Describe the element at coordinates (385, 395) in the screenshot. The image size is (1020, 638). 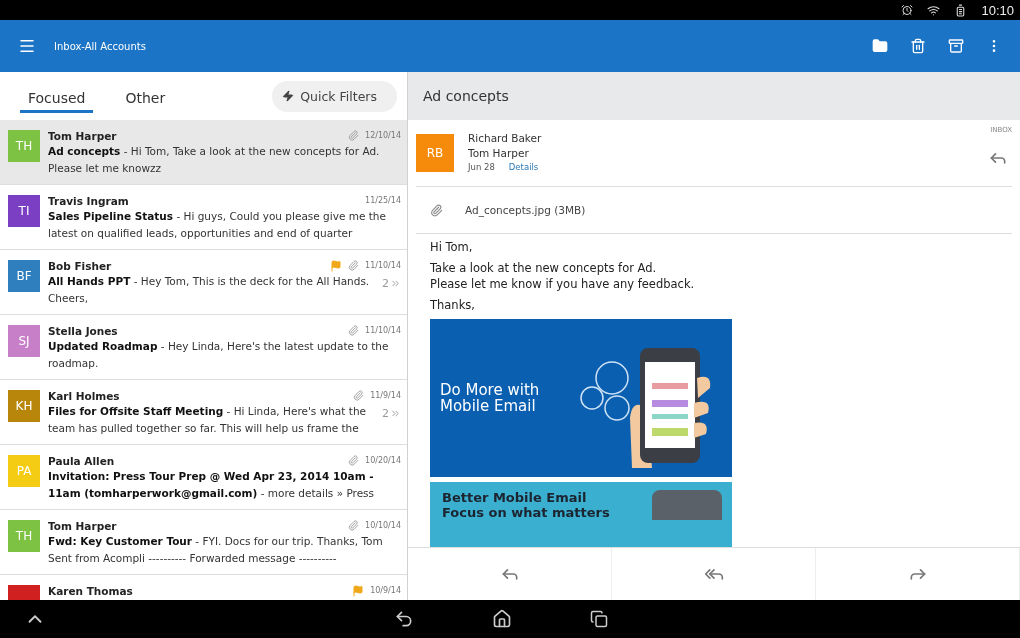
I see `message-date: 11/9/14` at that location.